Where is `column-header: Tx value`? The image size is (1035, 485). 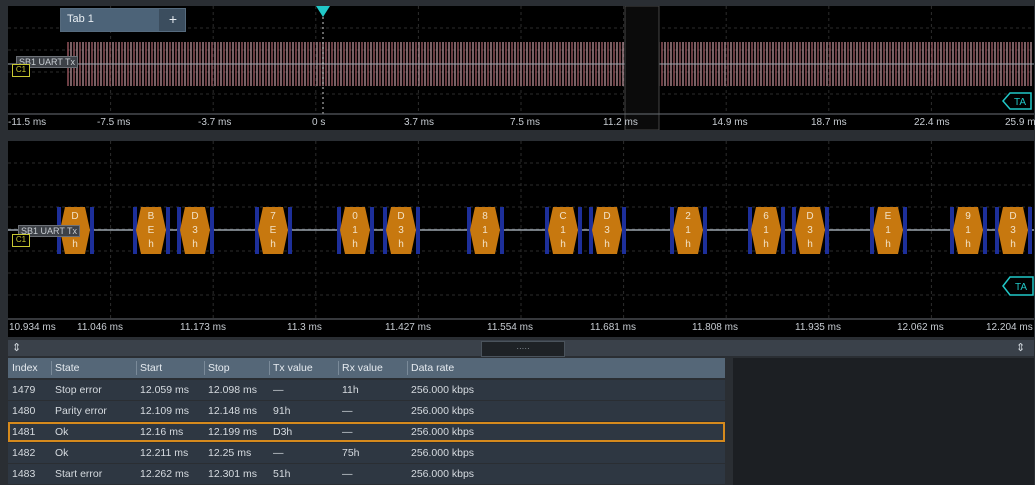 column-header: Tx value is located at coordinates (293, 368).